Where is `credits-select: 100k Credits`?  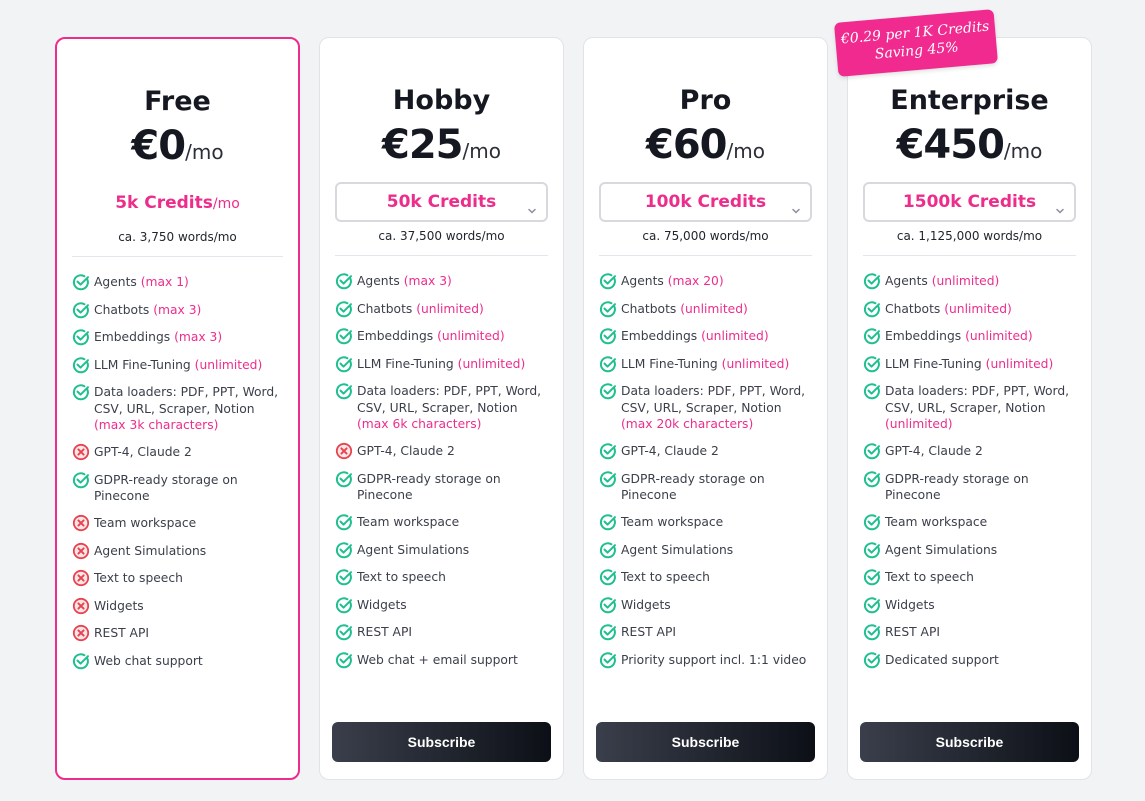
credits-select: 100k Credits is located at coordinates (705, 202).